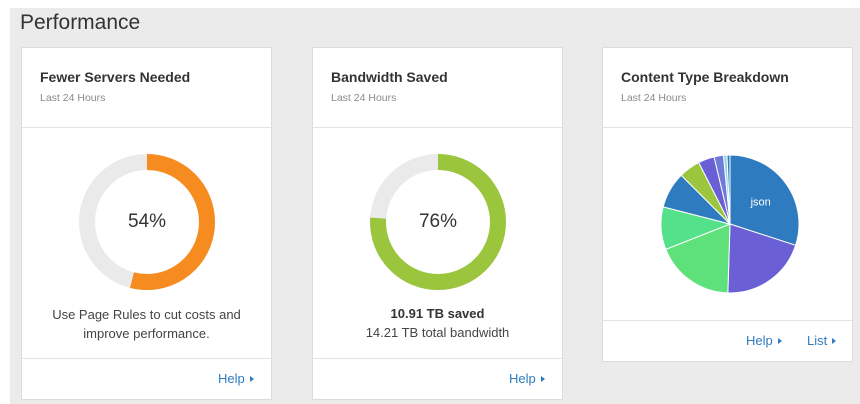  I want to click on content-type-card-title: Content Type Breakdown, so click(705, 77).